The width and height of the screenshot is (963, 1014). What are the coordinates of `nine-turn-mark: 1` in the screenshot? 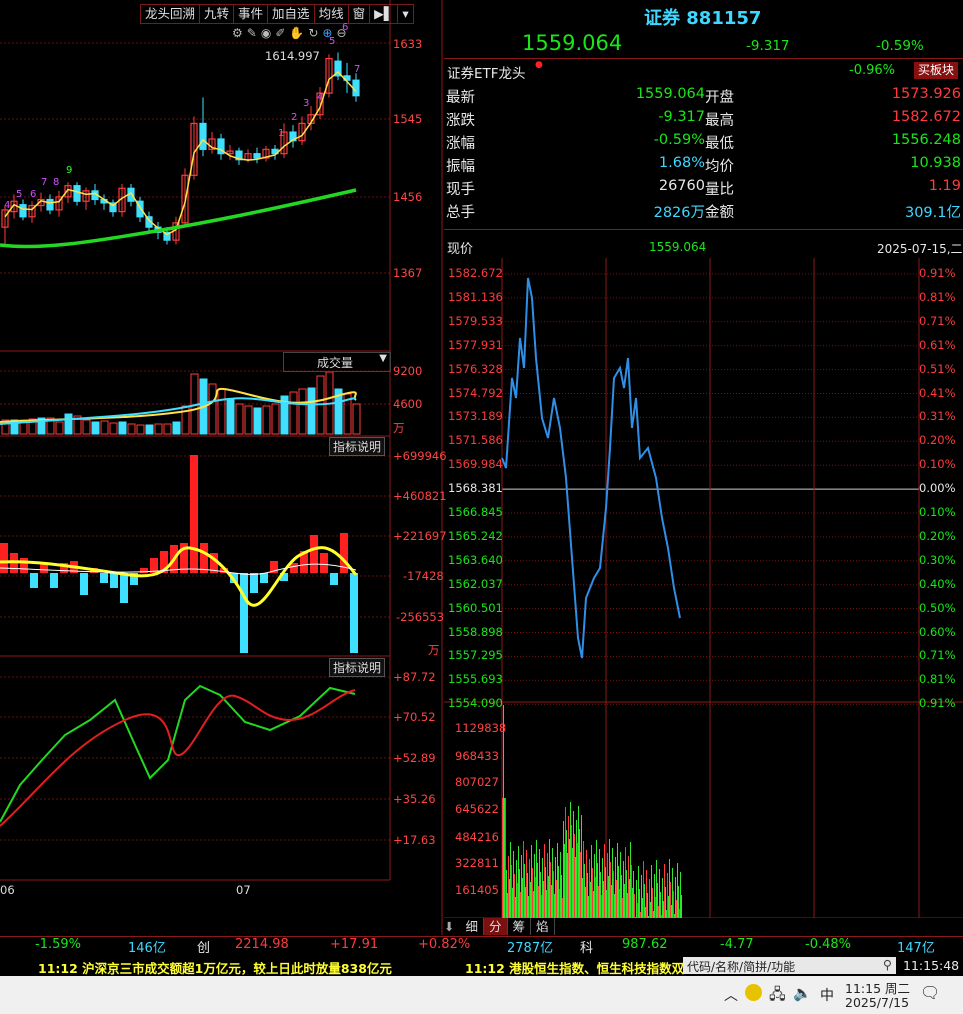 It's located at (281, 133).